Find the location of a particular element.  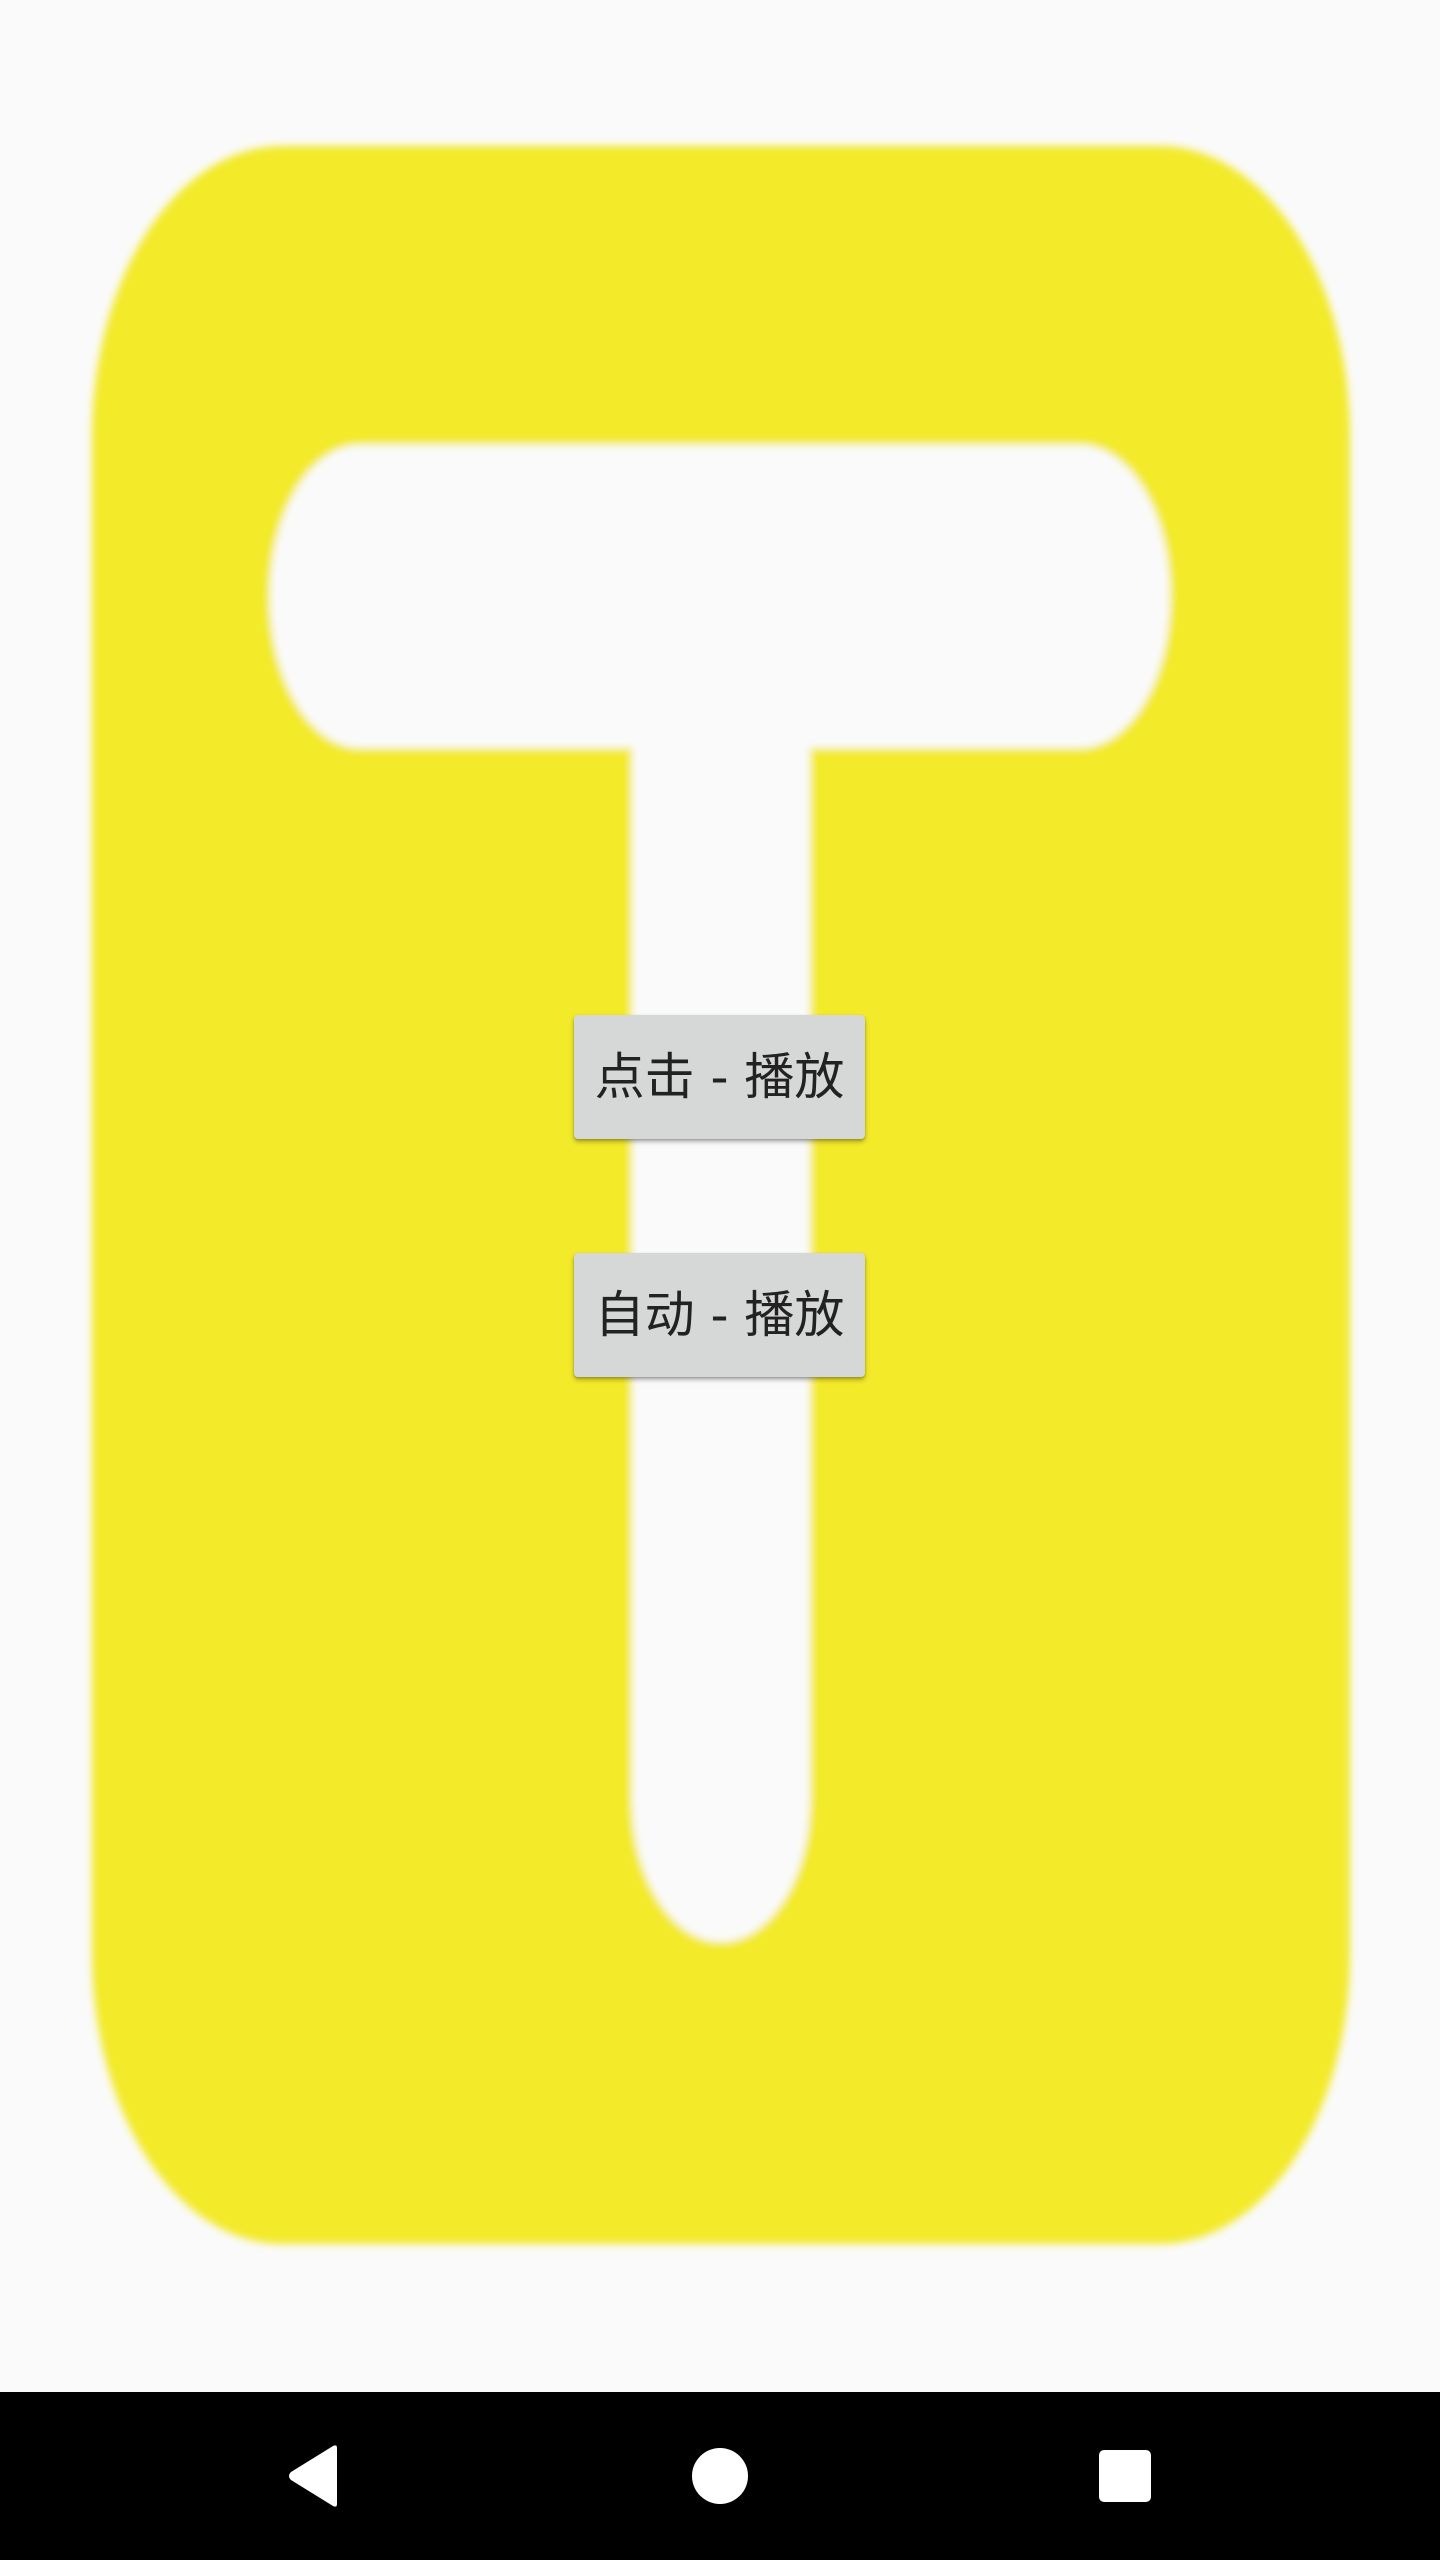

nav-back-button is located at coordinates (315, 2476).